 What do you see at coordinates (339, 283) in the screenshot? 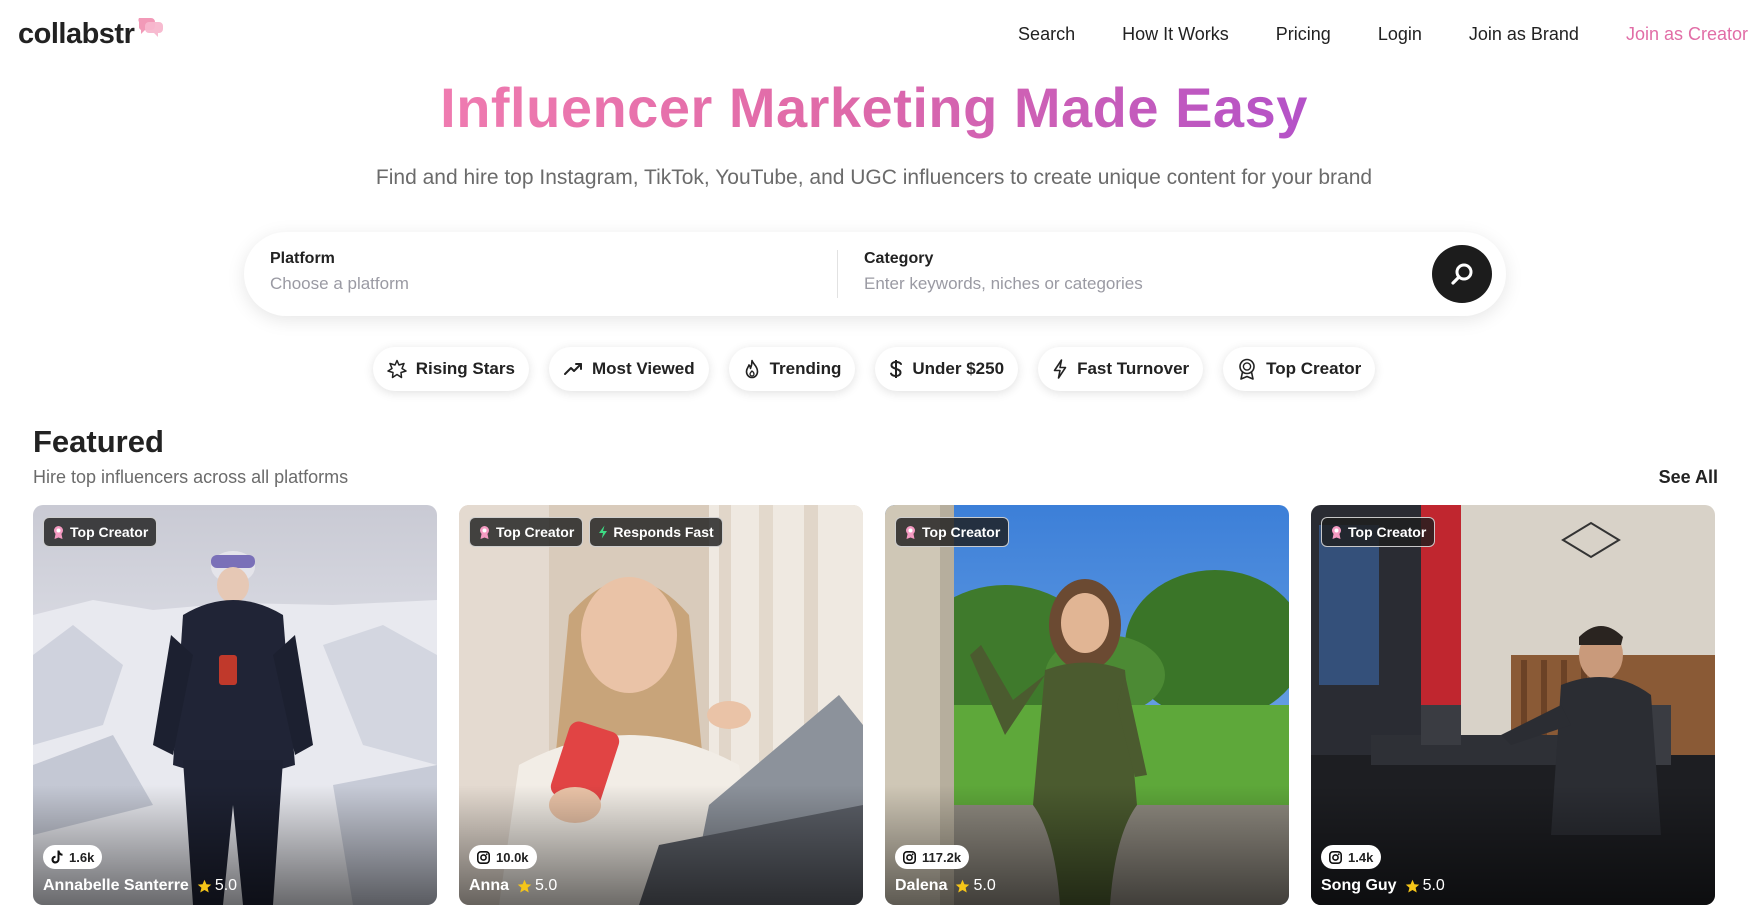
I see `platform-placeholder: Choose a platform` at bounding box center [339, 283].